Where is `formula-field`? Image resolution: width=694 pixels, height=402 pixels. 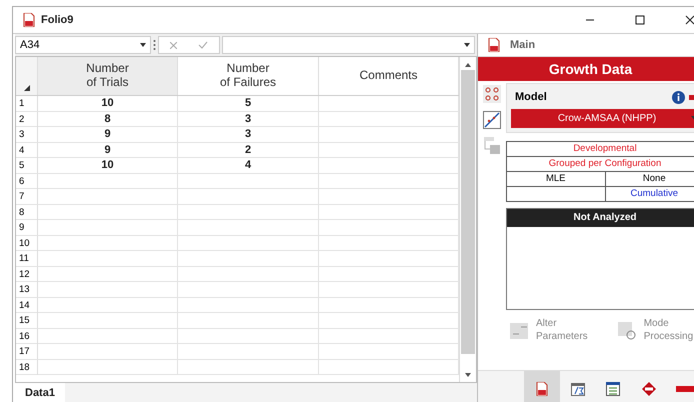
formula-field is located at coordinates (348, 45).